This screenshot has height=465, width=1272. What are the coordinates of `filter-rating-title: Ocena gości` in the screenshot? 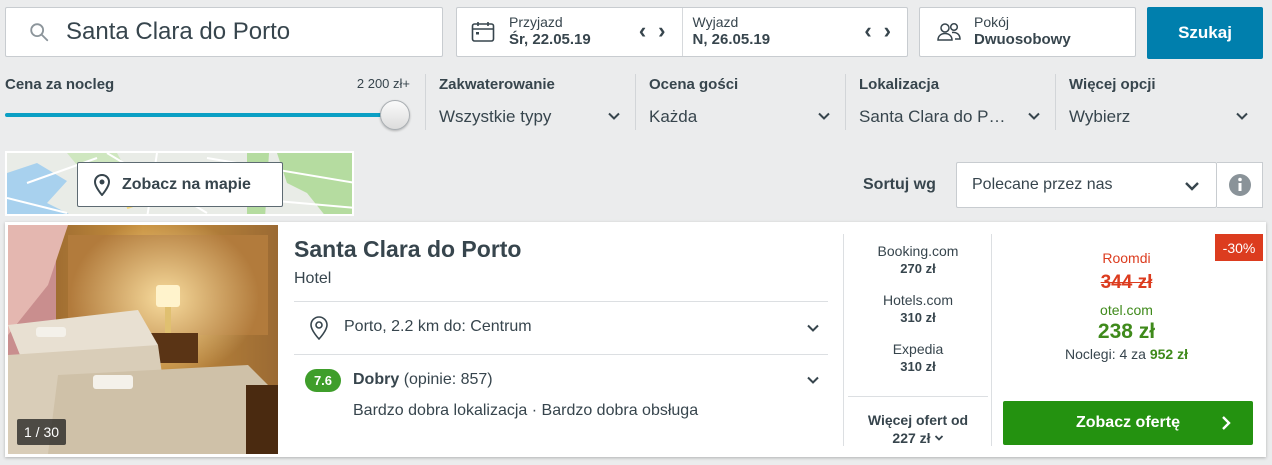 It's located at (694, 84).